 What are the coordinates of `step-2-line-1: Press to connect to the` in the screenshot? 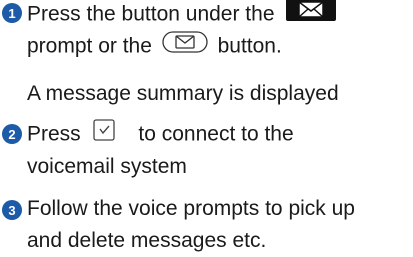 It's located at (160, 134).